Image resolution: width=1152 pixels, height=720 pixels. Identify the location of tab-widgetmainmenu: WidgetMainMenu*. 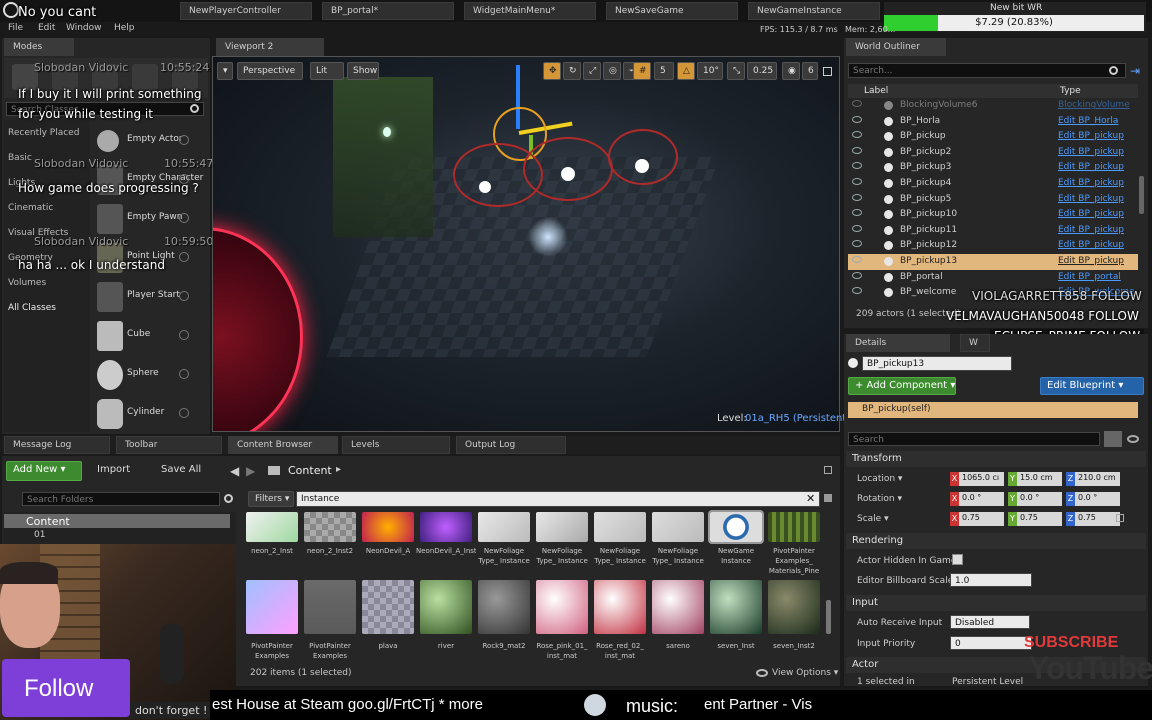
(530, 11).